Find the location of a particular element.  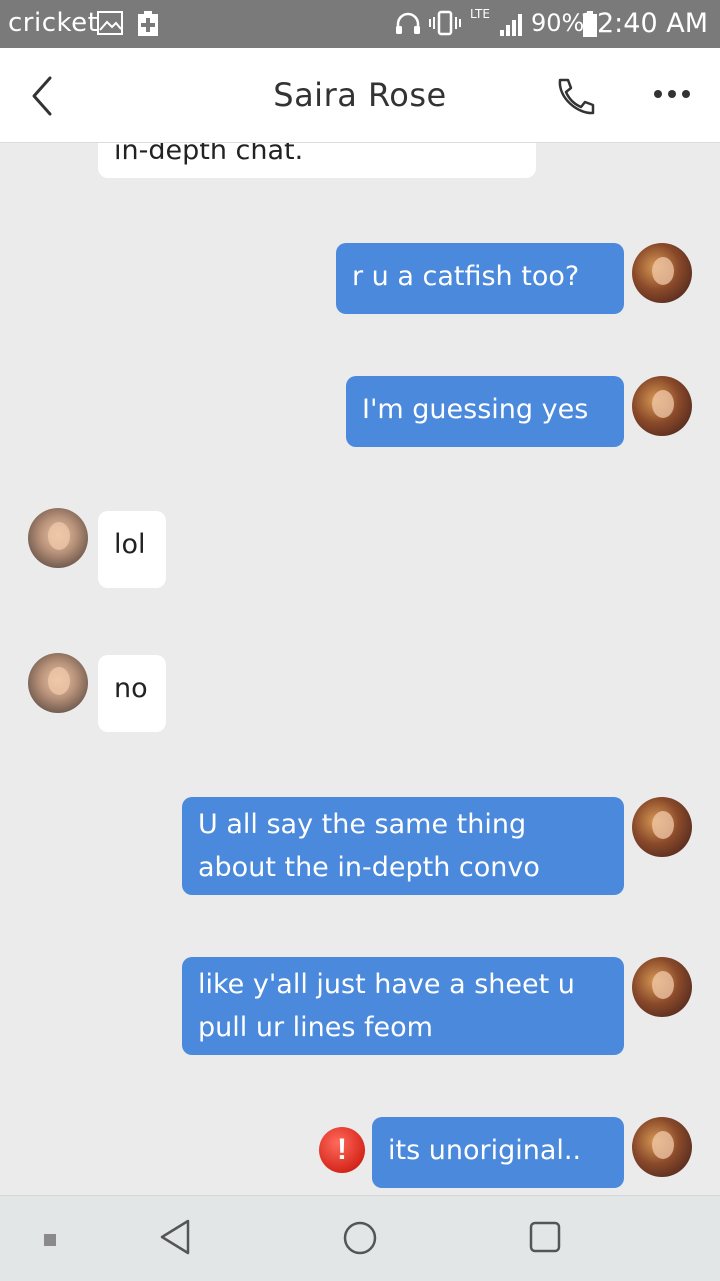

message-bubble-outgoing: r u a catfish too? is located at coordinates (480, 278).